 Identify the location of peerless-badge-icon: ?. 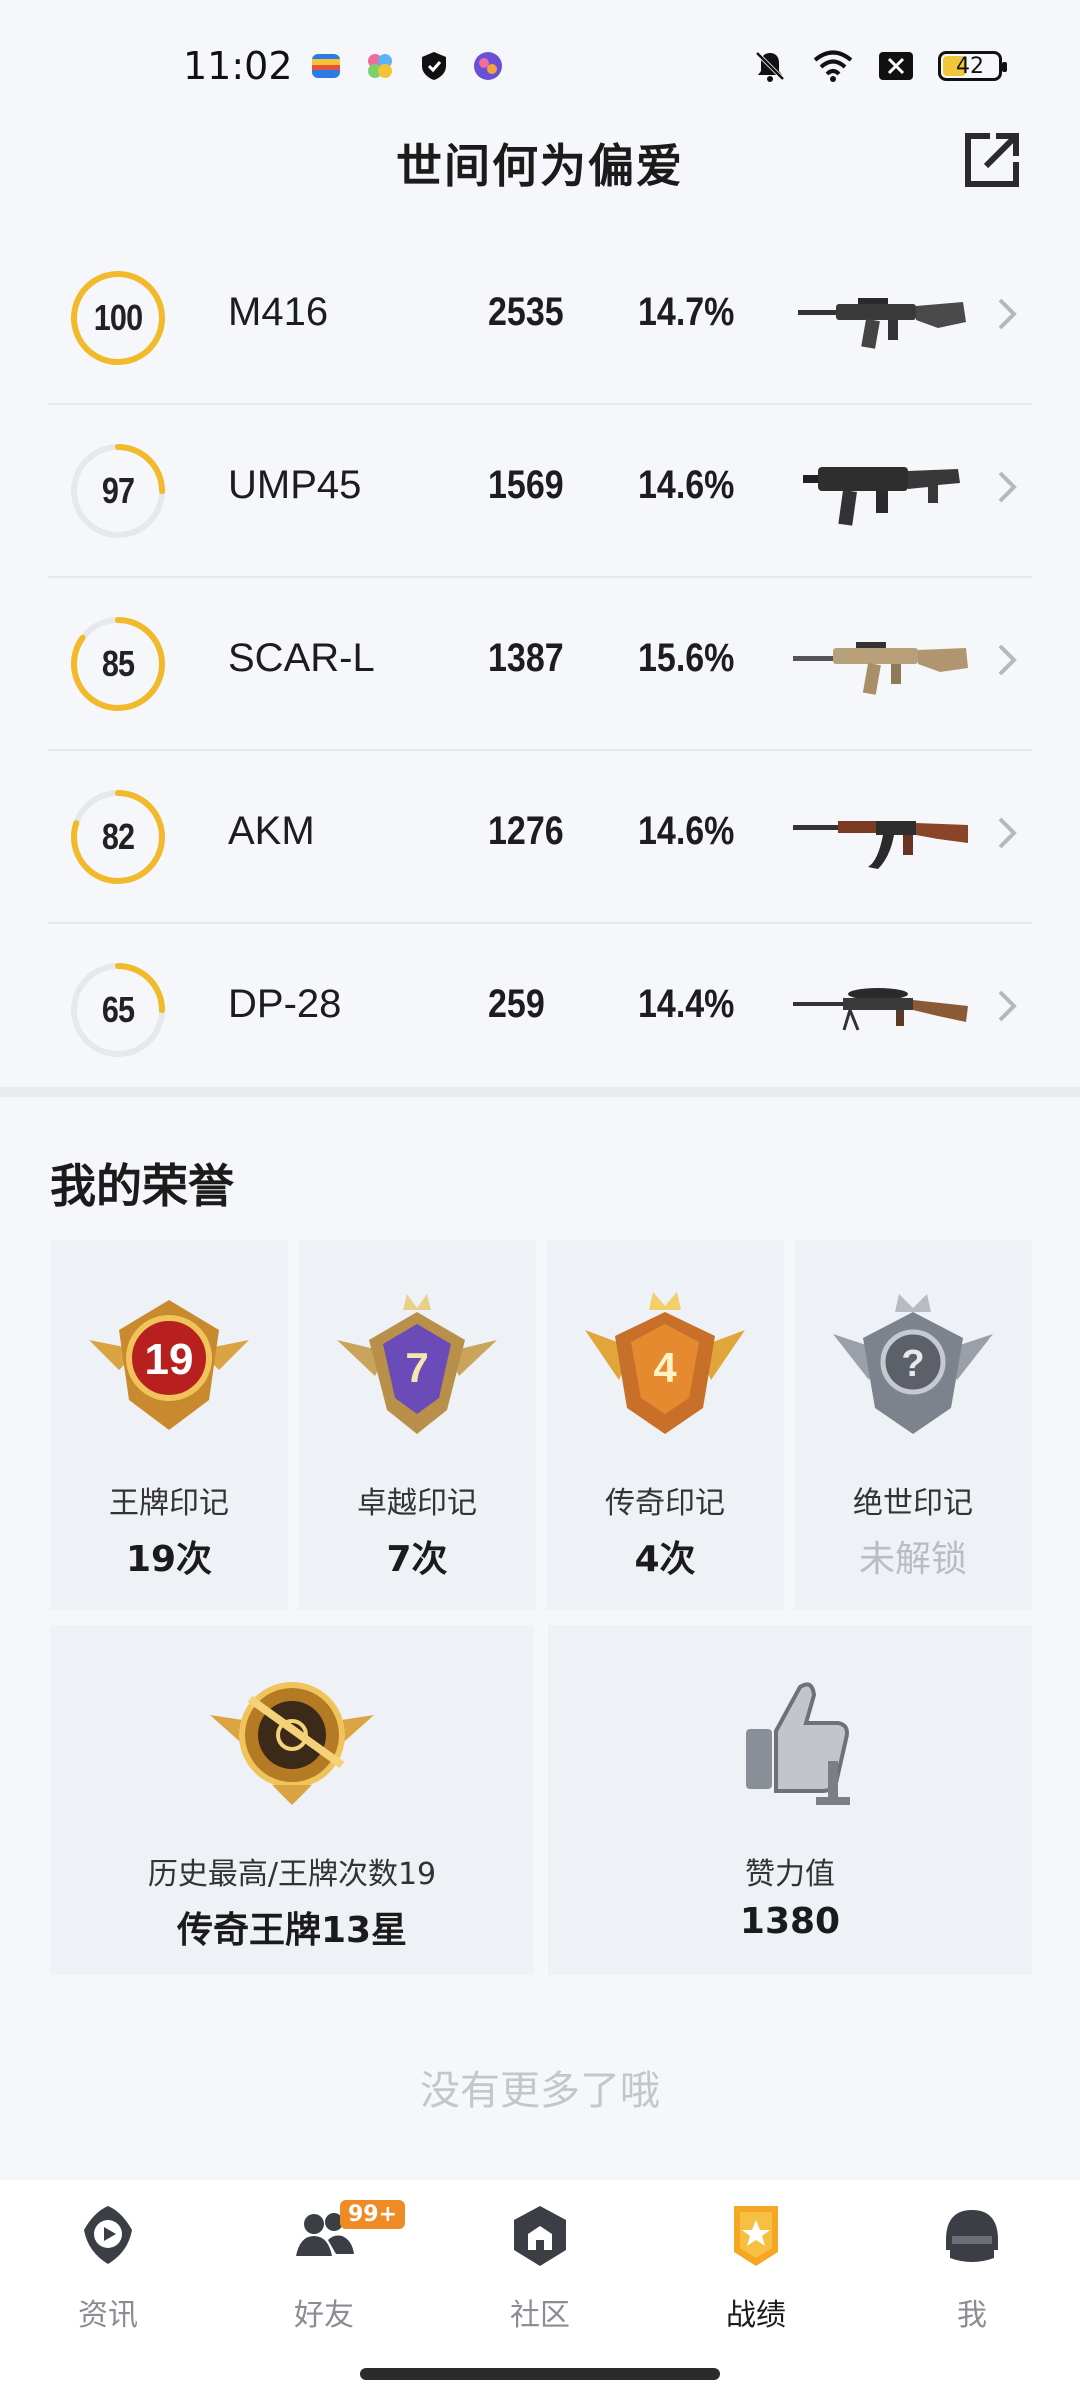
(913, 1364).